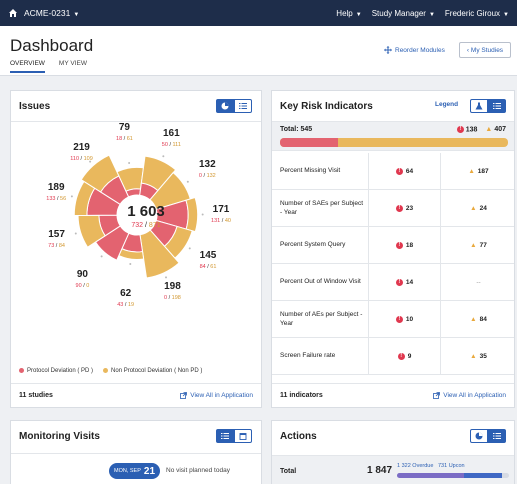  What do you see at coordinates (152, 371) in the screenshot?
I see `legend-item-npd: Non Protocol Deviation ( Non PD )` at bounding box center [152, 371].